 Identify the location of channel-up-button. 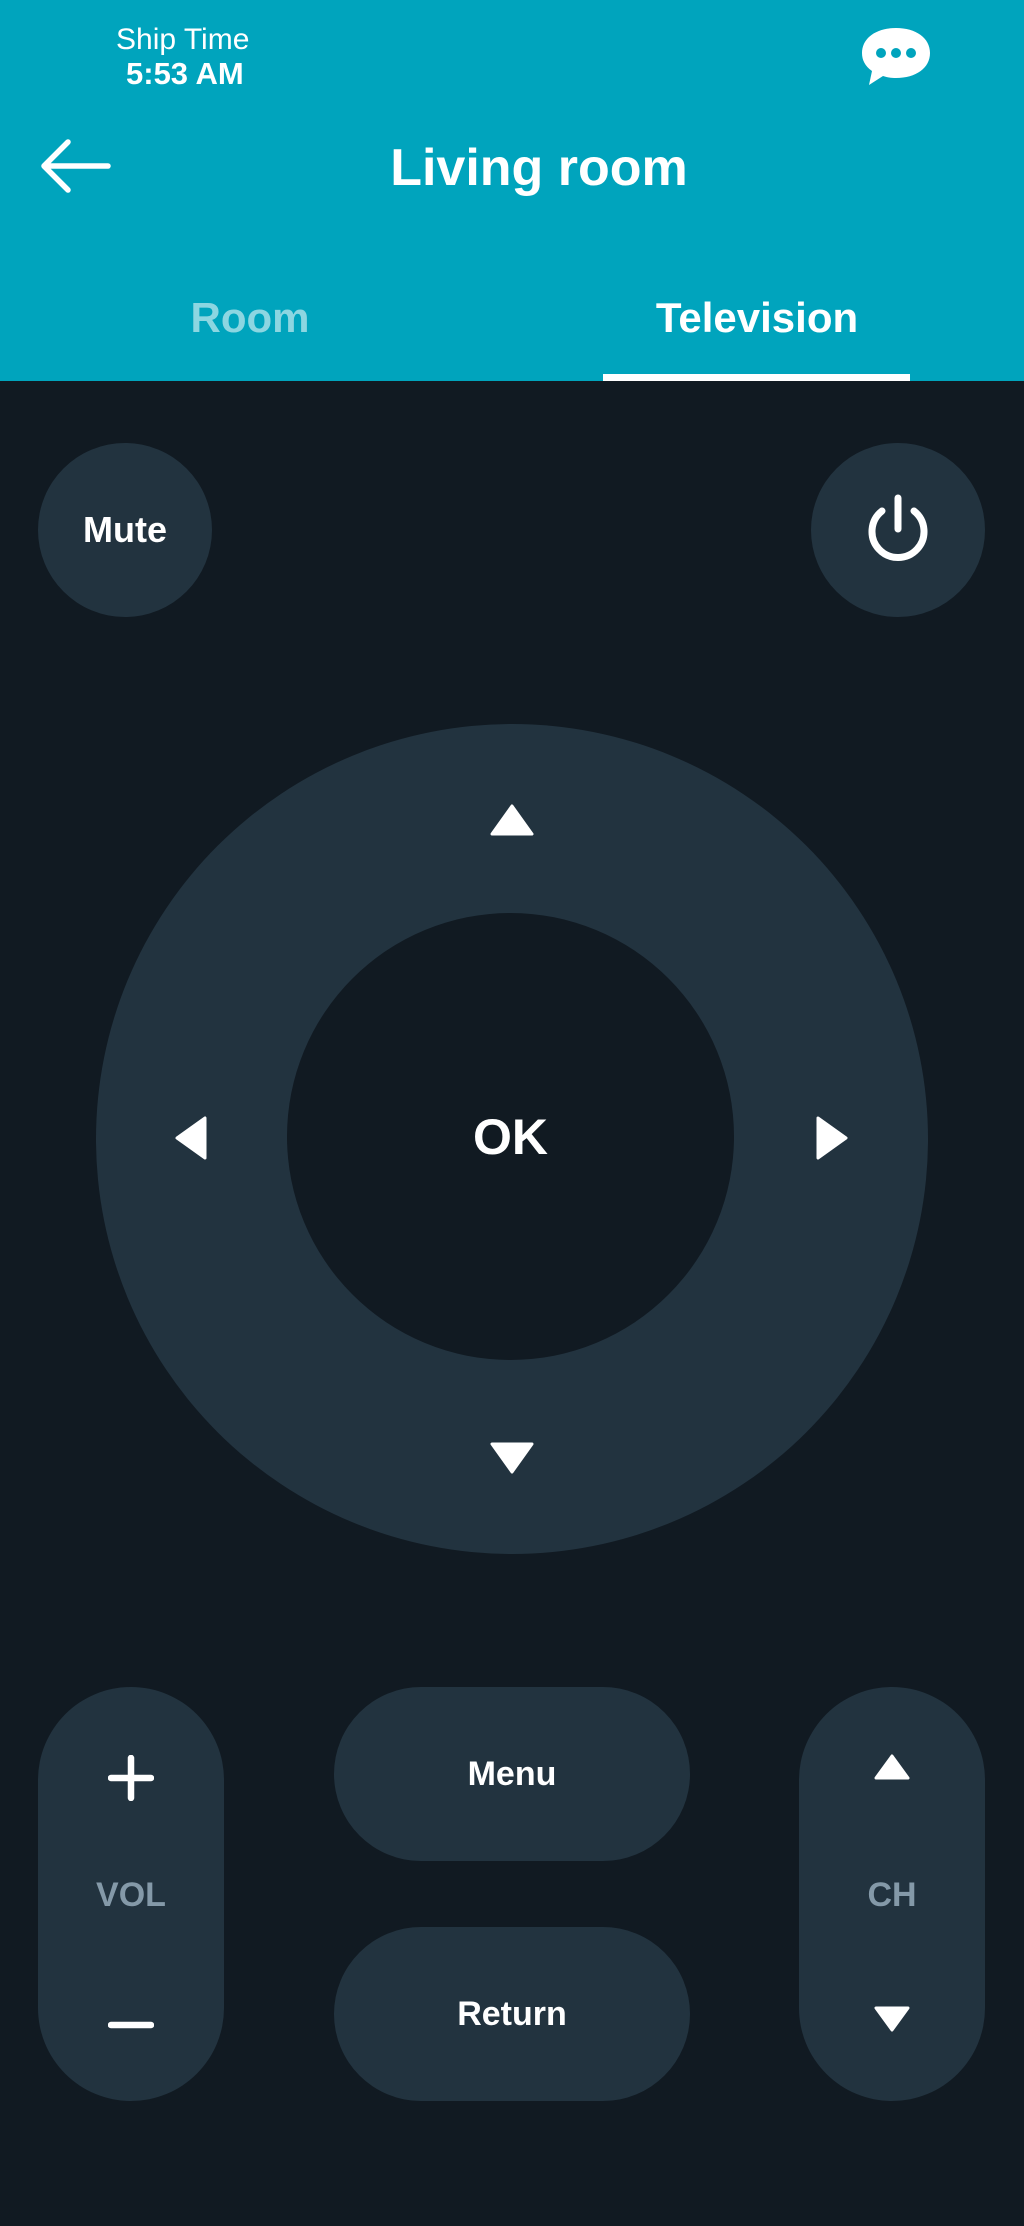
(892, 1767).